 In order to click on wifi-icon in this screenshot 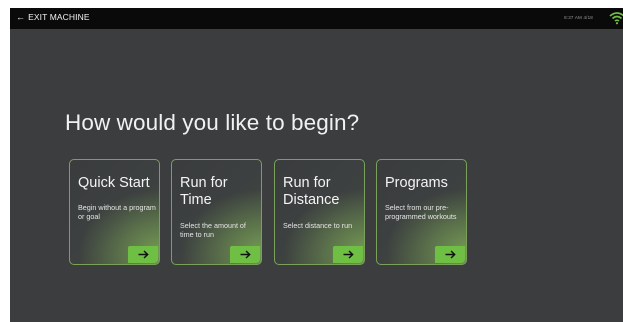, I will do `click(616, 18)`.